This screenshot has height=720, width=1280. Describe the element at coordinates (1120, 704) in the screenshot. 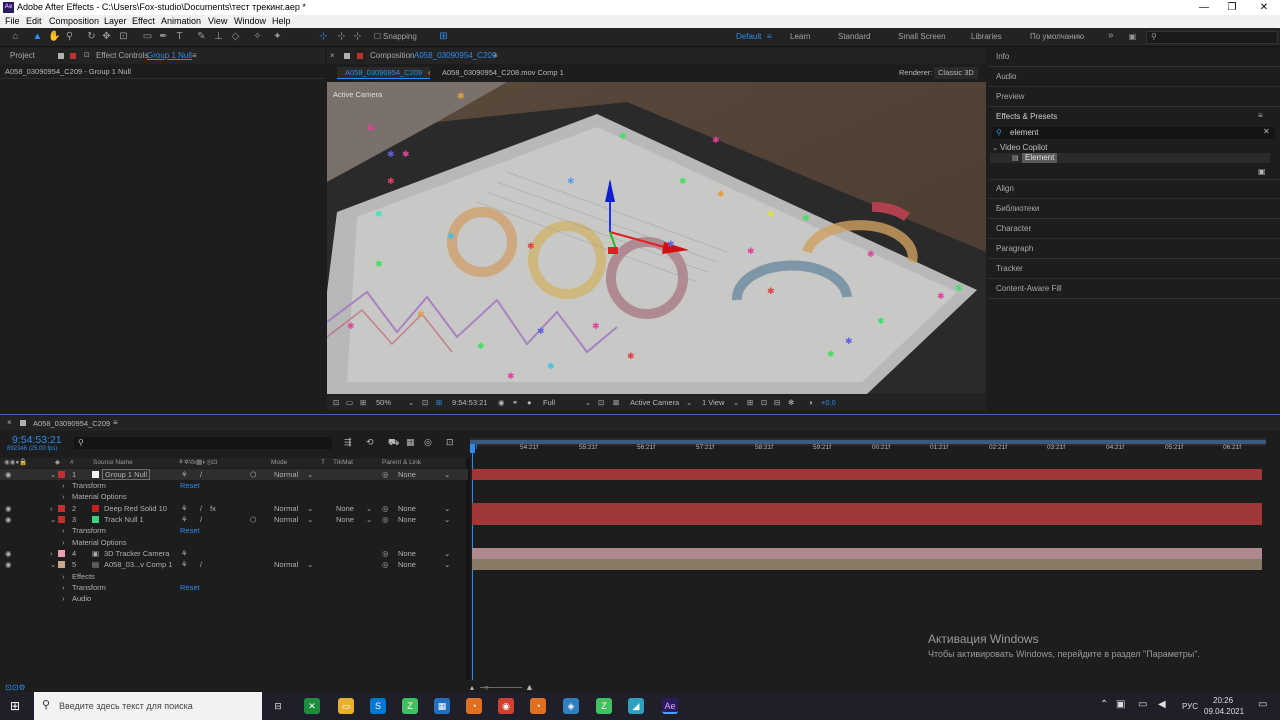

I see `tray-app-icon: ▣` at that location.